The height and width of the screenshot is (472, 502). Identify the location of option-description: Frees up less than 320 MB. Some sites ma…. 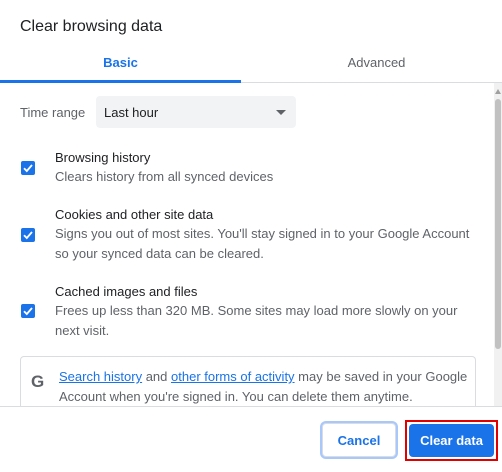
(256, 320).